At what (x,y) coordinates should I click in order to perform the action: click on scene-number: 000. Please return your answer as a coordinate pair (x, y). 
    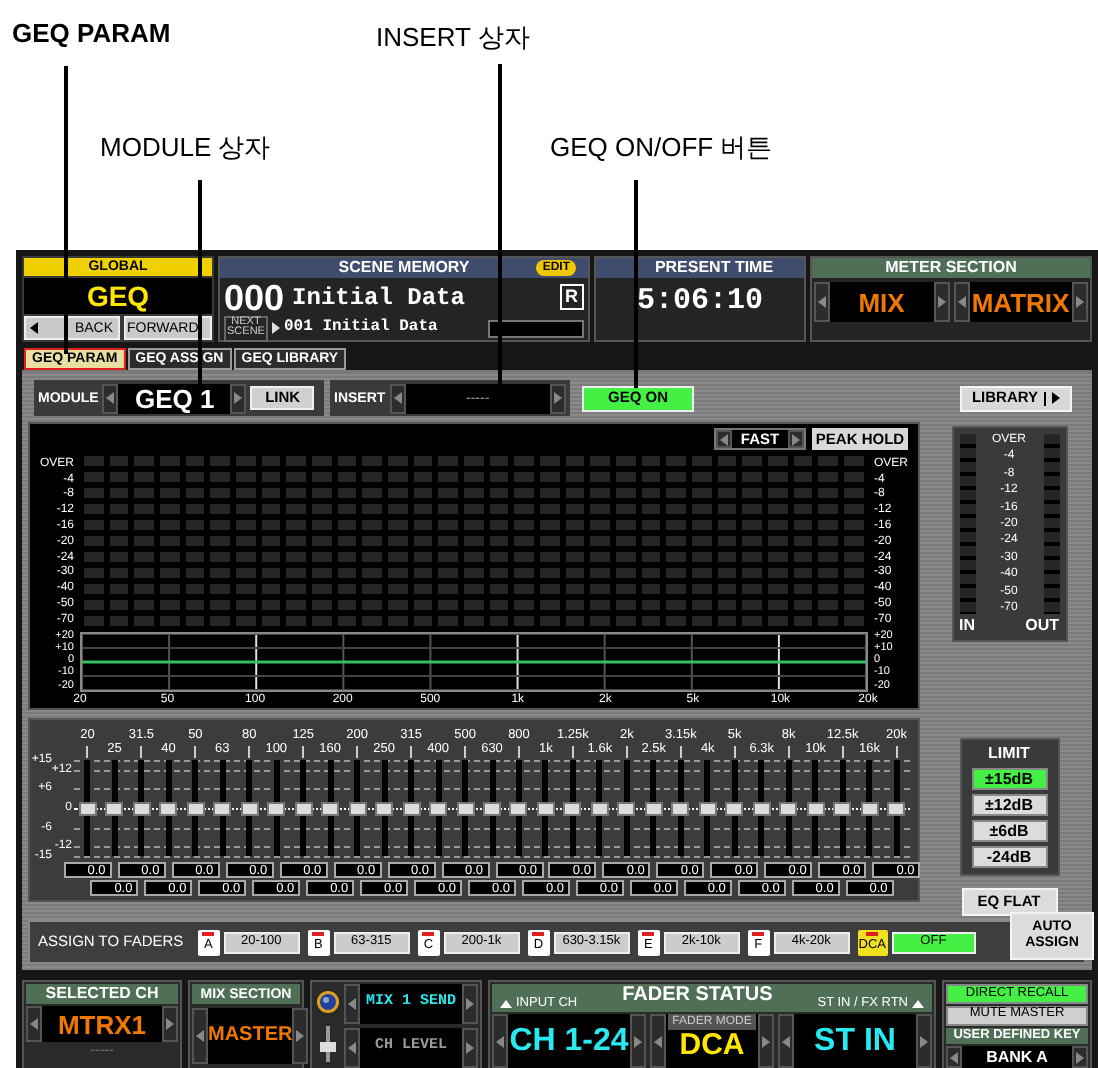
    Looking at the image, I should click on (254, 297).